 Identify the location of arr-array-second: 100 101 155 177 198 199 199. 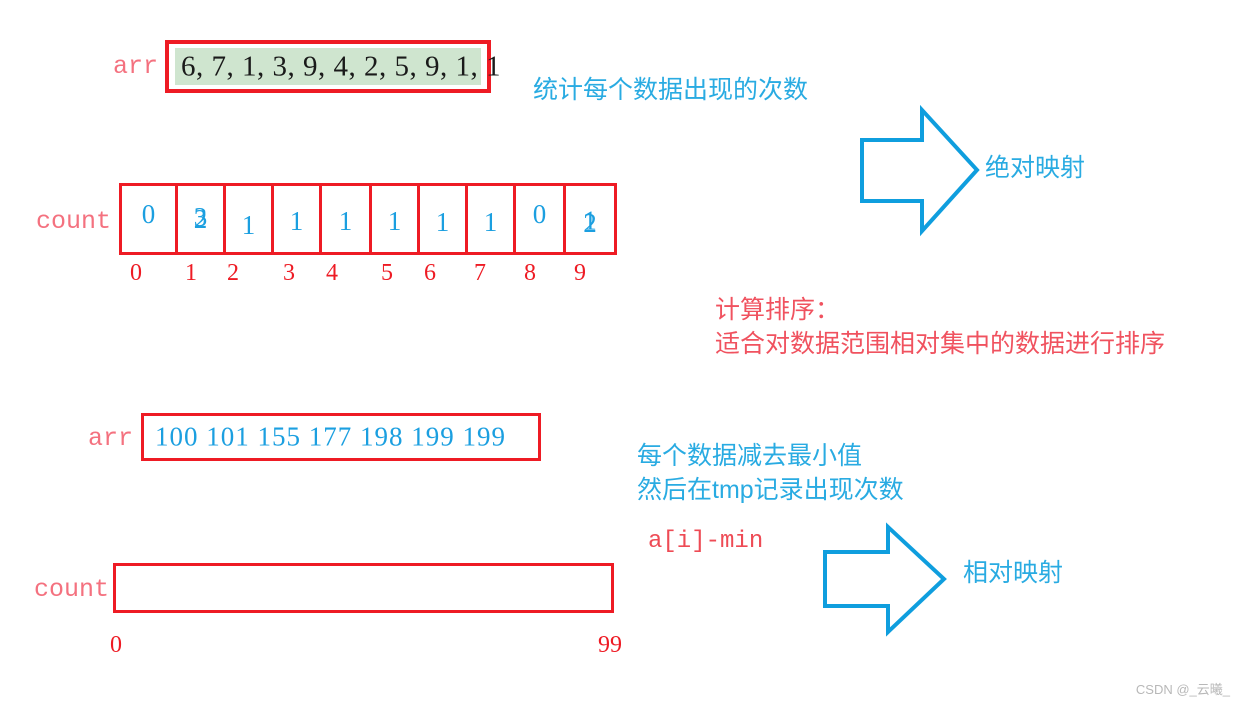
(341, 437).